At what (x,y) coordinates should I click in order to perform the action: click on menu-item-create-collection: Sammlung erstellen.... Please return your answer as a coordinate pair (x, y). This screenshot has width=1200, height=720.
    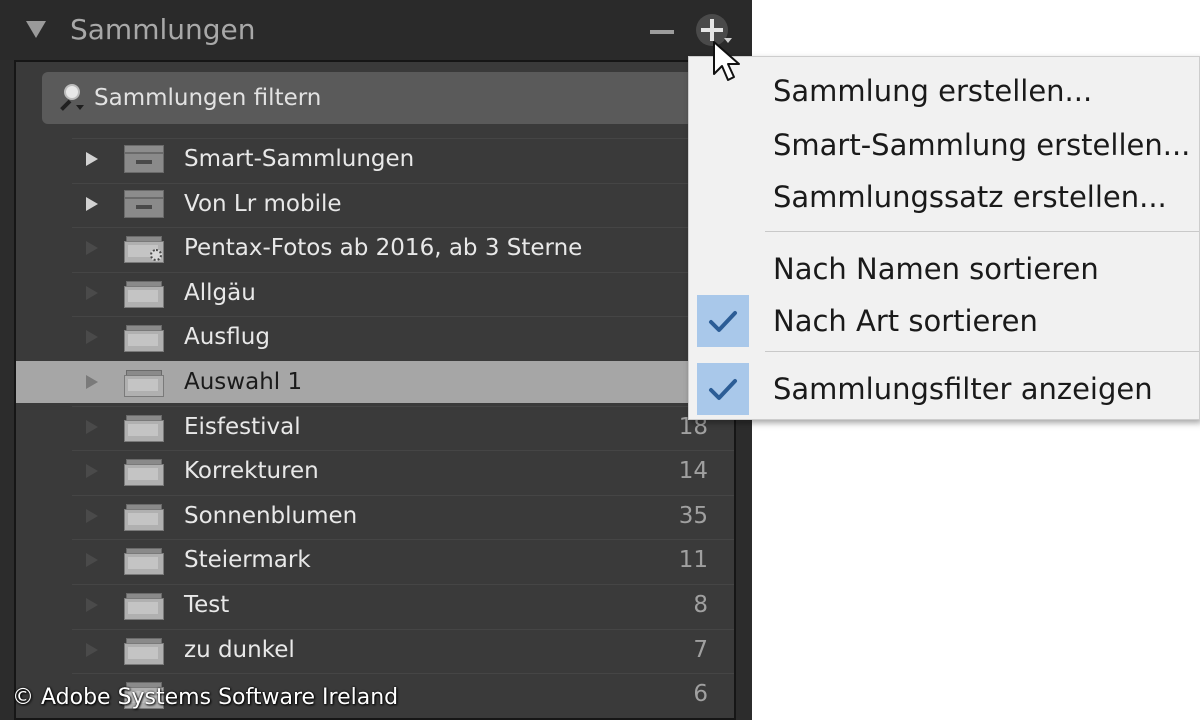
    Looking at the image, I should click on (944, 91).